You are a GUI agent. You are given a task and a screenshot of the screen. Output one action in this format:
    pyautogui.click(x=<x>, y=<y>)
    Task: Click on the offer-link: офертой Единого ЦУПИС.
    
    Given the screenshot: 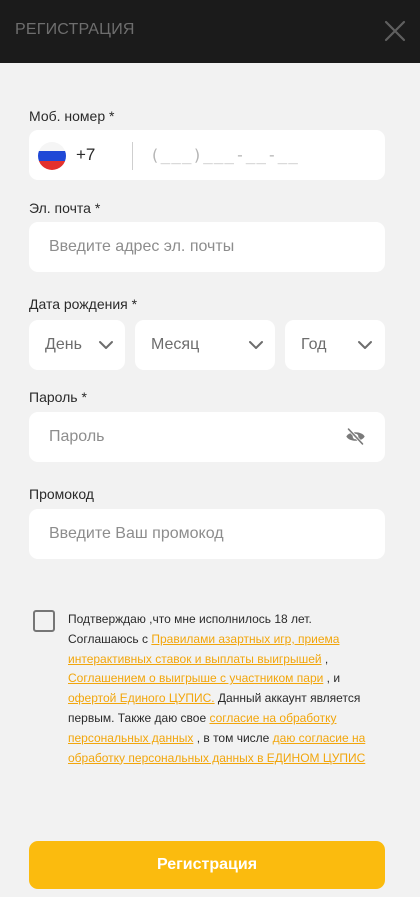 What is the action you would take?
    pyautogui.click(x=141, y=698)
    